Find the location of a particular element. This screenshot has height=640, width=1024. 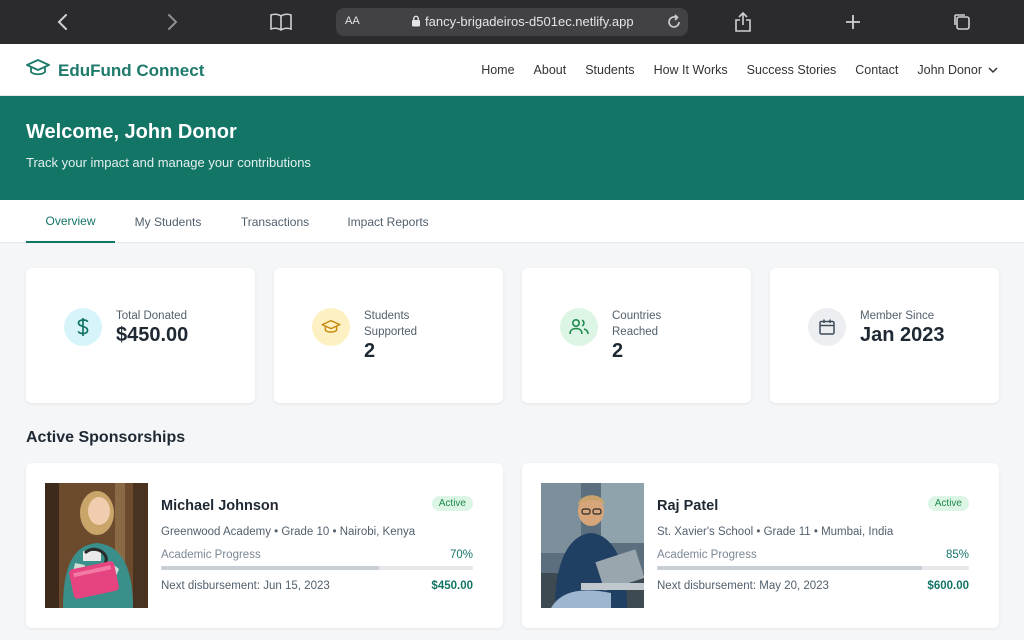

user-menu: John Donor is located at coordinates (957, 70).